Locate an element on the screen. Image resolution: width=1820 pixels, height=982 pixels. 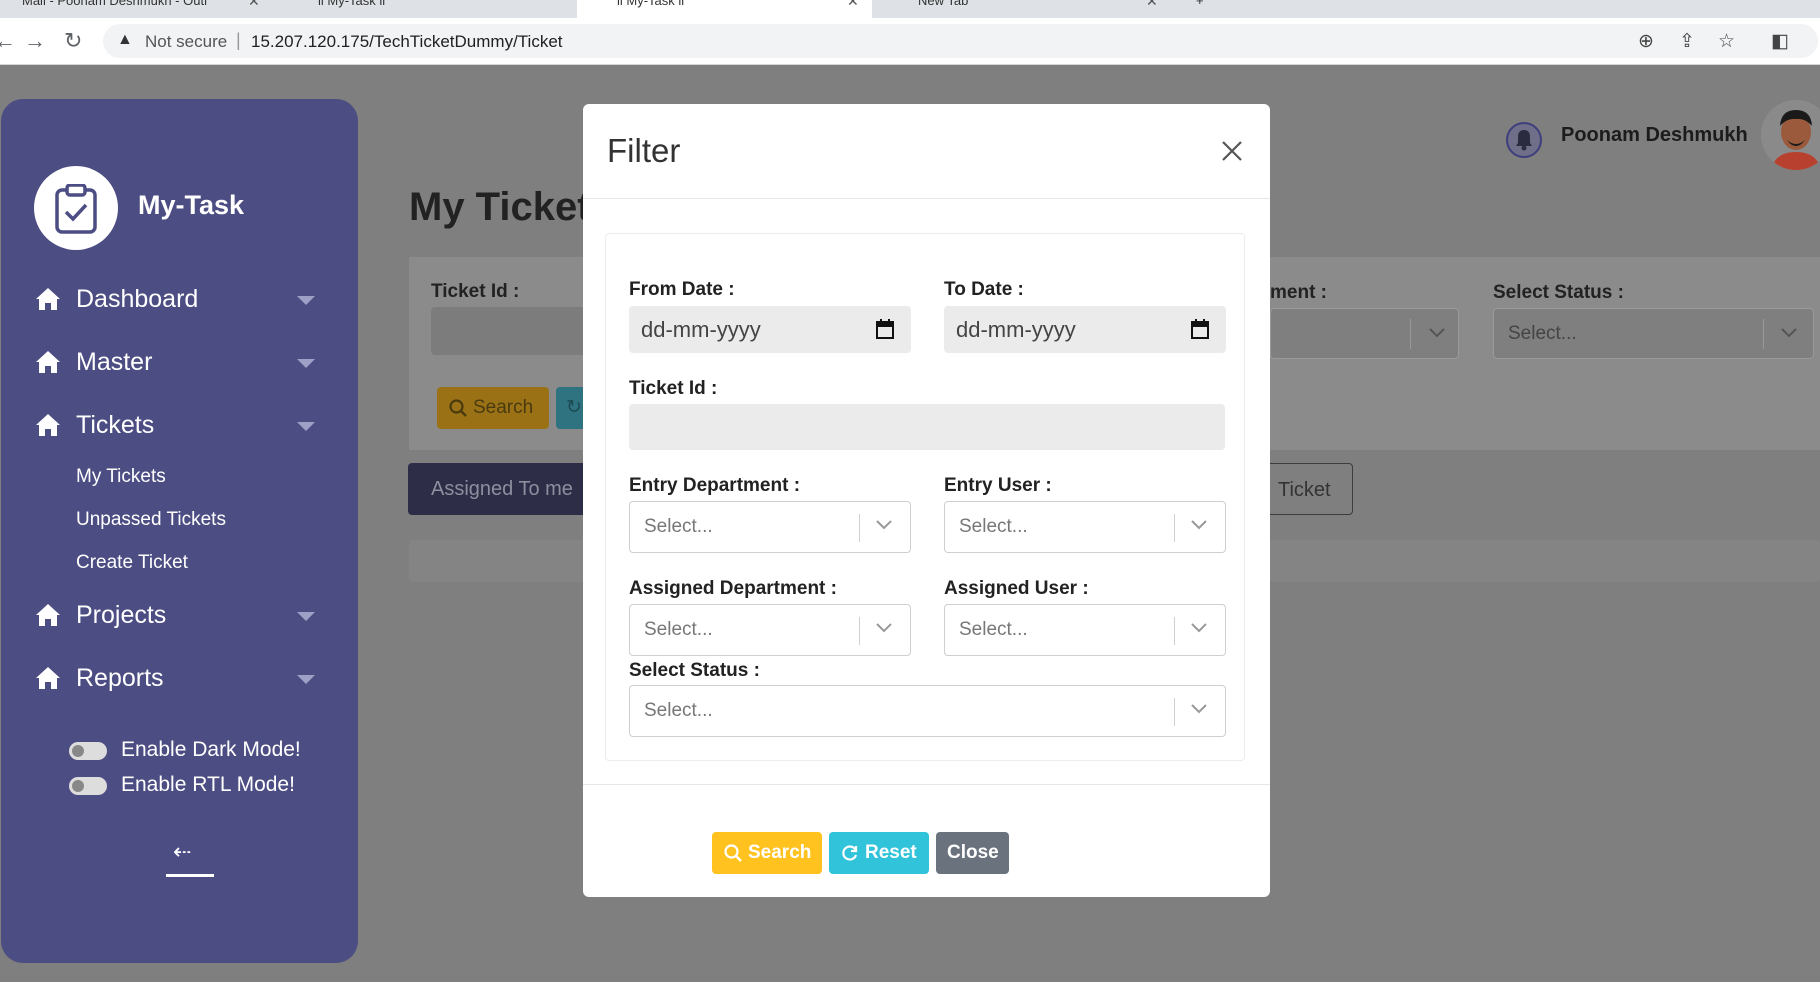
browser-tab-mytask: ii My-Task ii is located at coordinates (427, 9).